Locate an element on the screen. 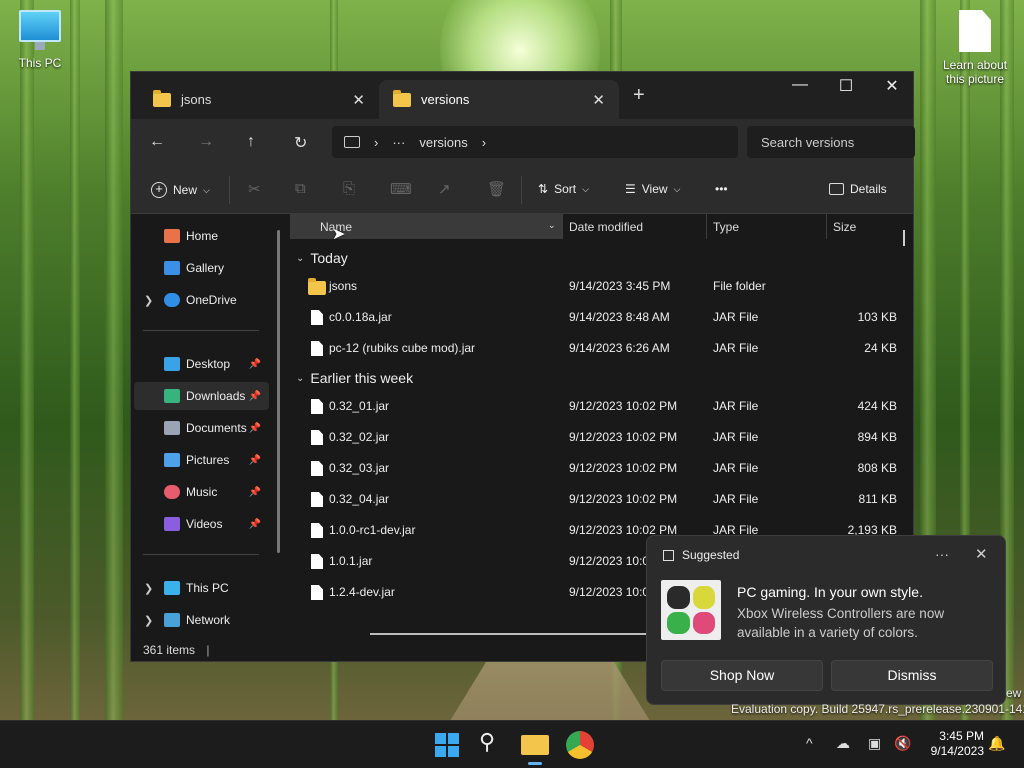 The image size is (1024, 768). file-date: 9/12/2023 10:0 is located at coordinates (609, 561).